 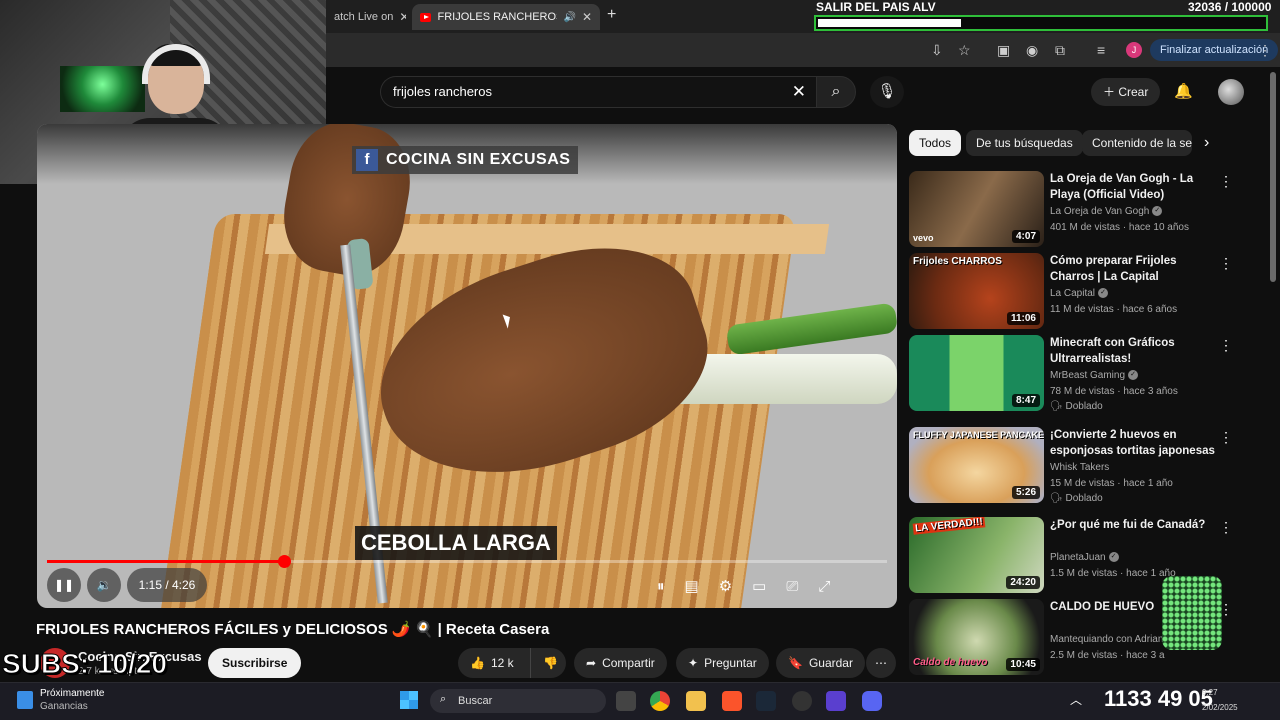 What do you see at coordinates (976, 555) in the screenshot?
I see `video-thumbnail: LA VERDAD!!! 24:20` at bounding box center [976, 555].